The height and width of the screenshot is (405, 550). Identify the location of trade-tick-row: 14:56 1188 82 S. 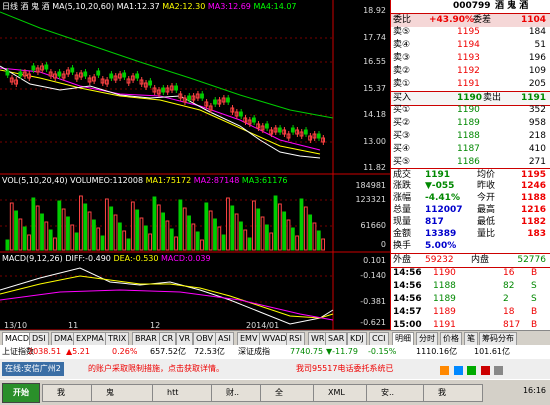
(470, 286).